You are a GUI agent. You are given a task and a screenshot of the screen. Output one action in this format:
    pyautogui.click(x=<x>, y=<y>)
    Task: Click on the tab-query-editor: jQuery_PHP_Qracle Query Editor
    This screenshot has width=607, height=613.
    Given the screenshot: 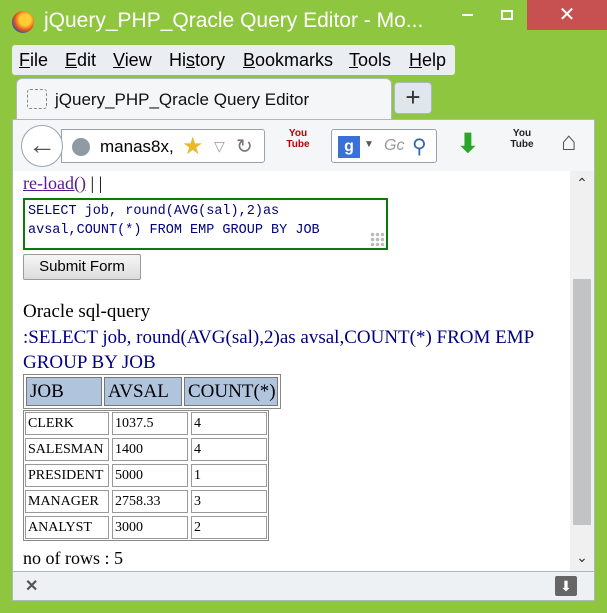 What is the action you would take?
    pyautogui.click(x=204, y=99)
    